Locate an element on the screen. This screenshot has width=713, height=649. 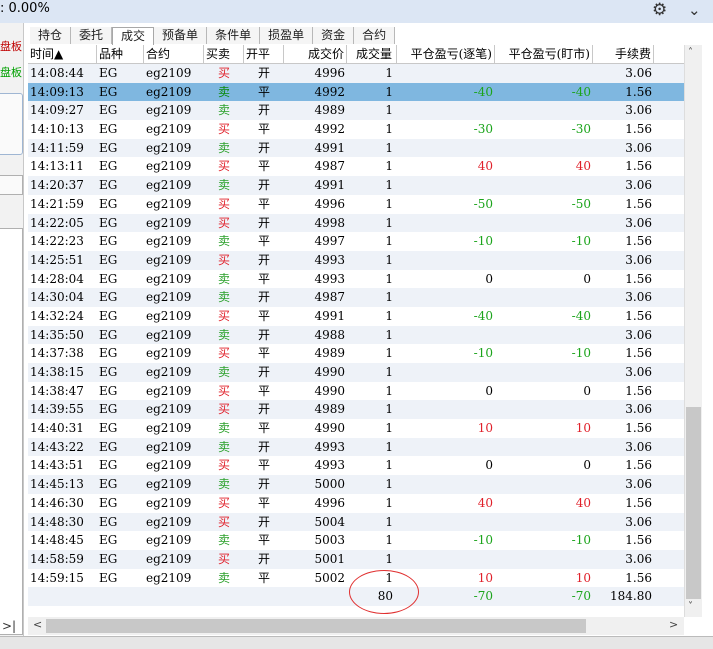
table-row: 14:48:30 EG eg2109 买 开 5004 1 3.06 is located at coordinates (356, 522).